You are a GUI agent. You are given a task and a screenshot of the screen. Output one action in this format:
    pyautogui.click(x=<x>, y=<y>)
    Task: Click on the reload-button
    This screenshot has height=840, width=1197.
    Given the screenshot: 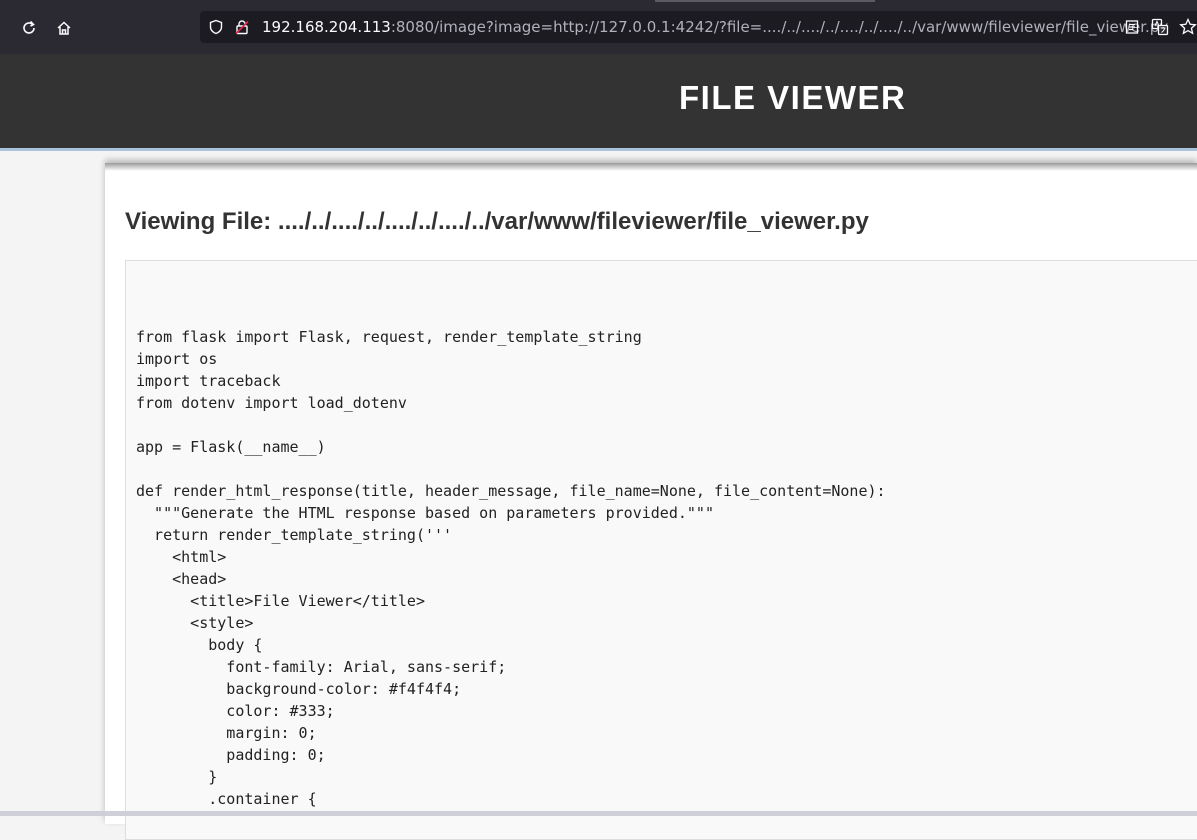 What is the action you would take?
    pyautogui.click(x=29, y=28)
    